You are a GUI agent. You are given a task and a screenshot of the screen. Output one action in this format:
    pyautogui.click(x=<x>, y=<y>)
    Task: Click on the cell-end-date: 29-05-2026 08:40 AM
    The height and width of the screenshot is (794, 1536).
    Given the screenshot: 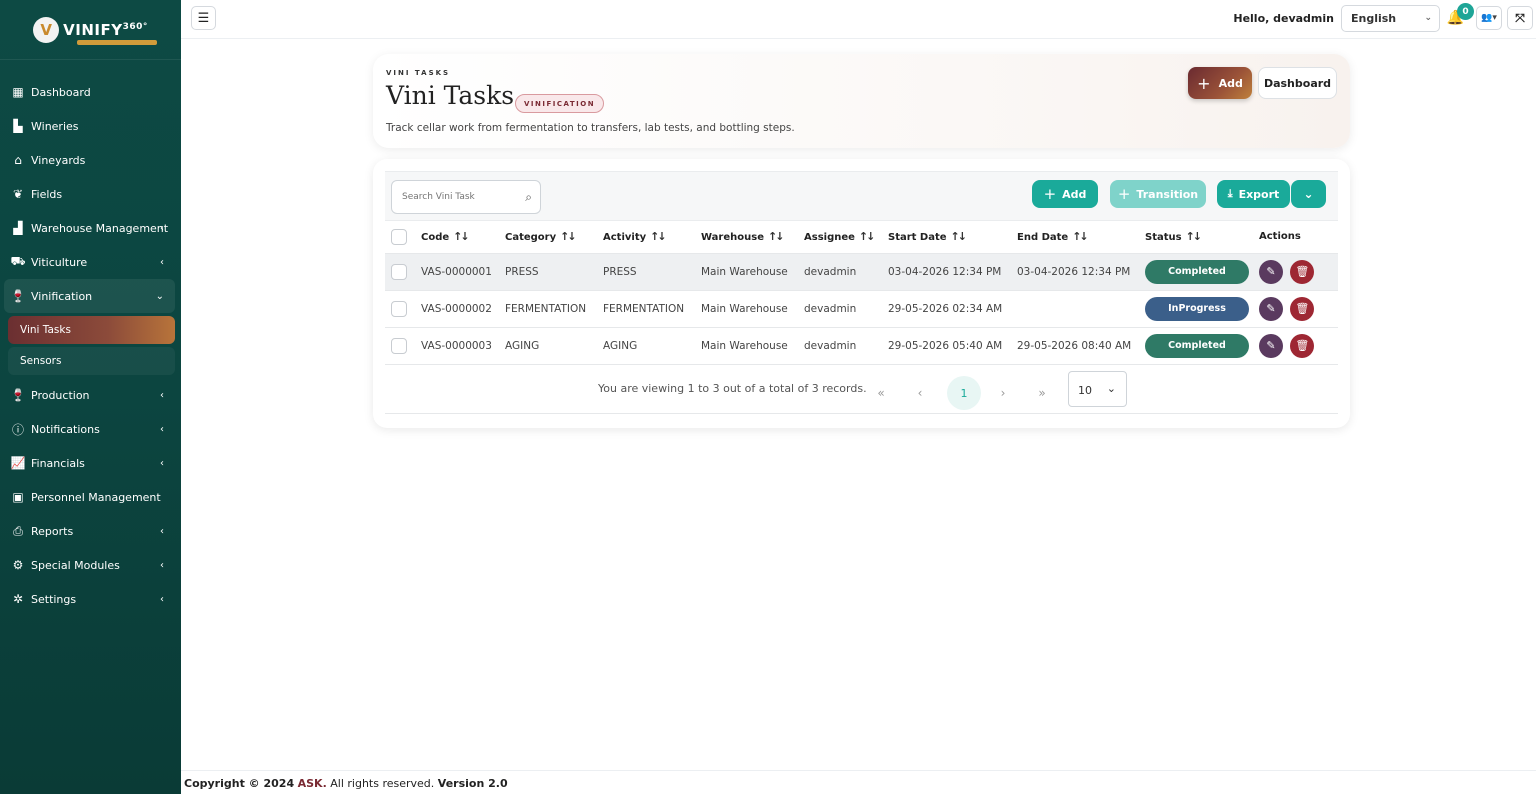 What is the action you would take?
    pyautogui.click(x=1081, y=346)
    